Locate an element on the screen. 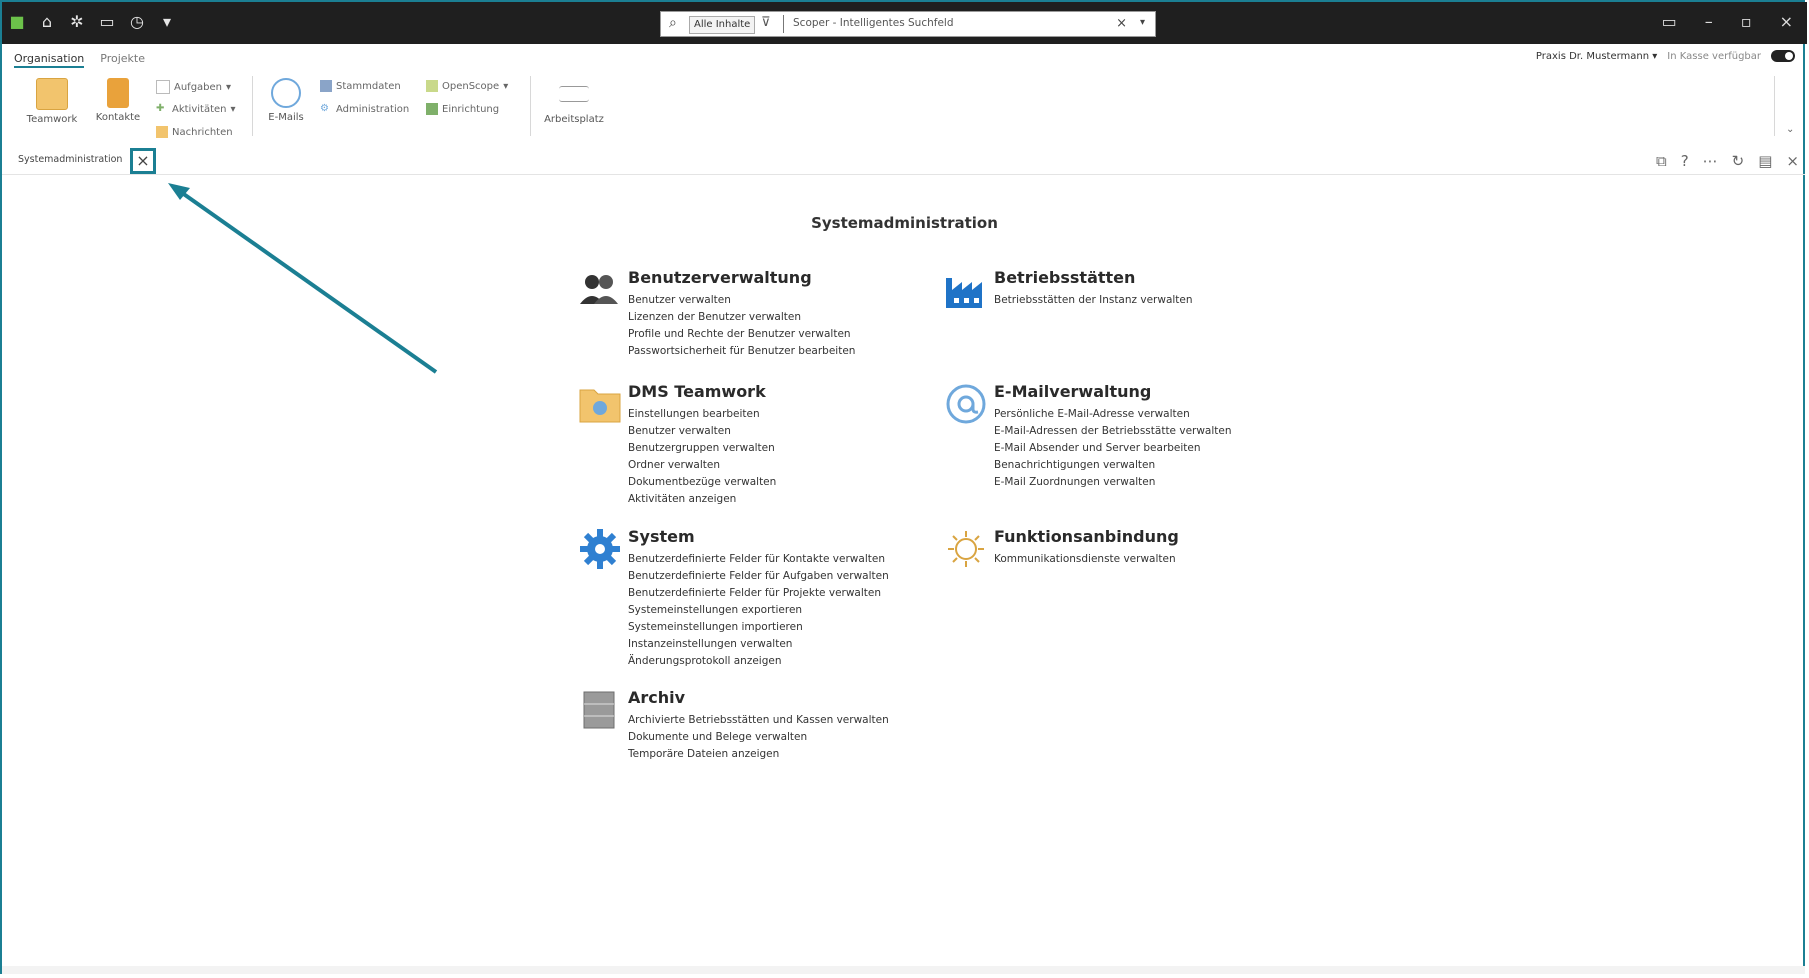  gear-icon is located at coordinates (600, 549).